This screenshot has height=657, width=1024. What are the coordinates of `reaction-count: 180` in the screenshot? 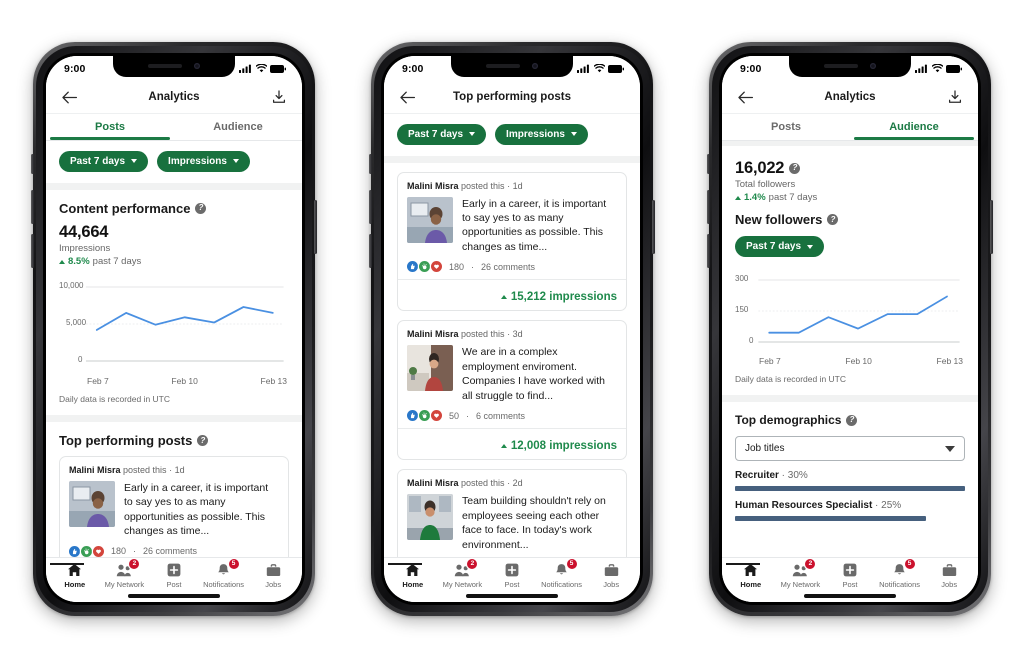 It's located at (119, 551).